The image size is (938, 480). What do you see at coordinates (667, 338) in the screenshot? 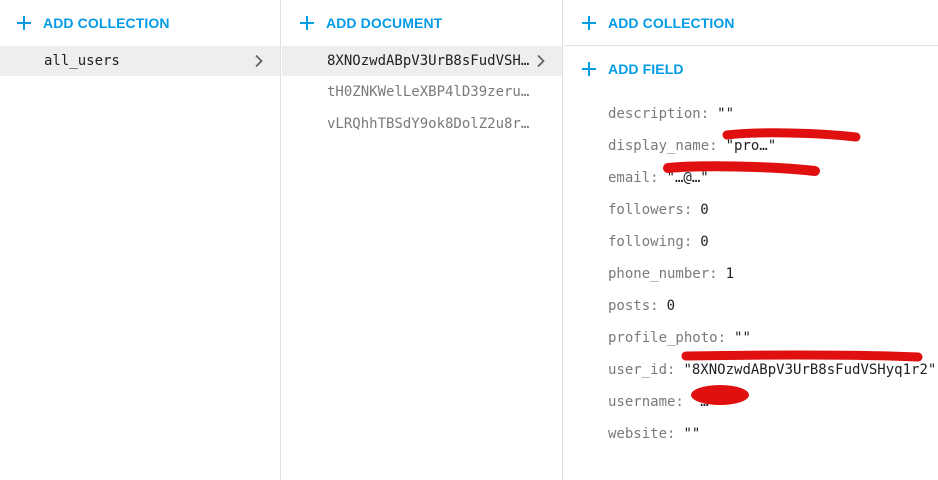
I see `field-key: profile_photo:` at bounding box center [667, 338].